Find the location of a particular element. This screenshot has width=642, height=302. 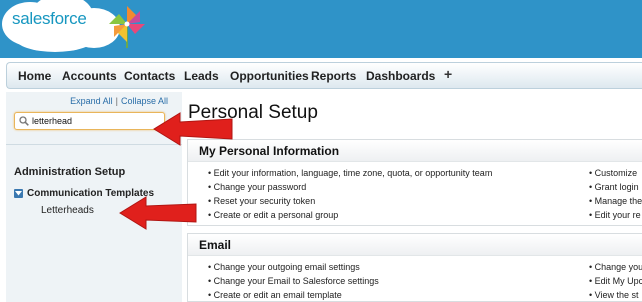

logo-version: 13 is located at coordinates (94, 39).